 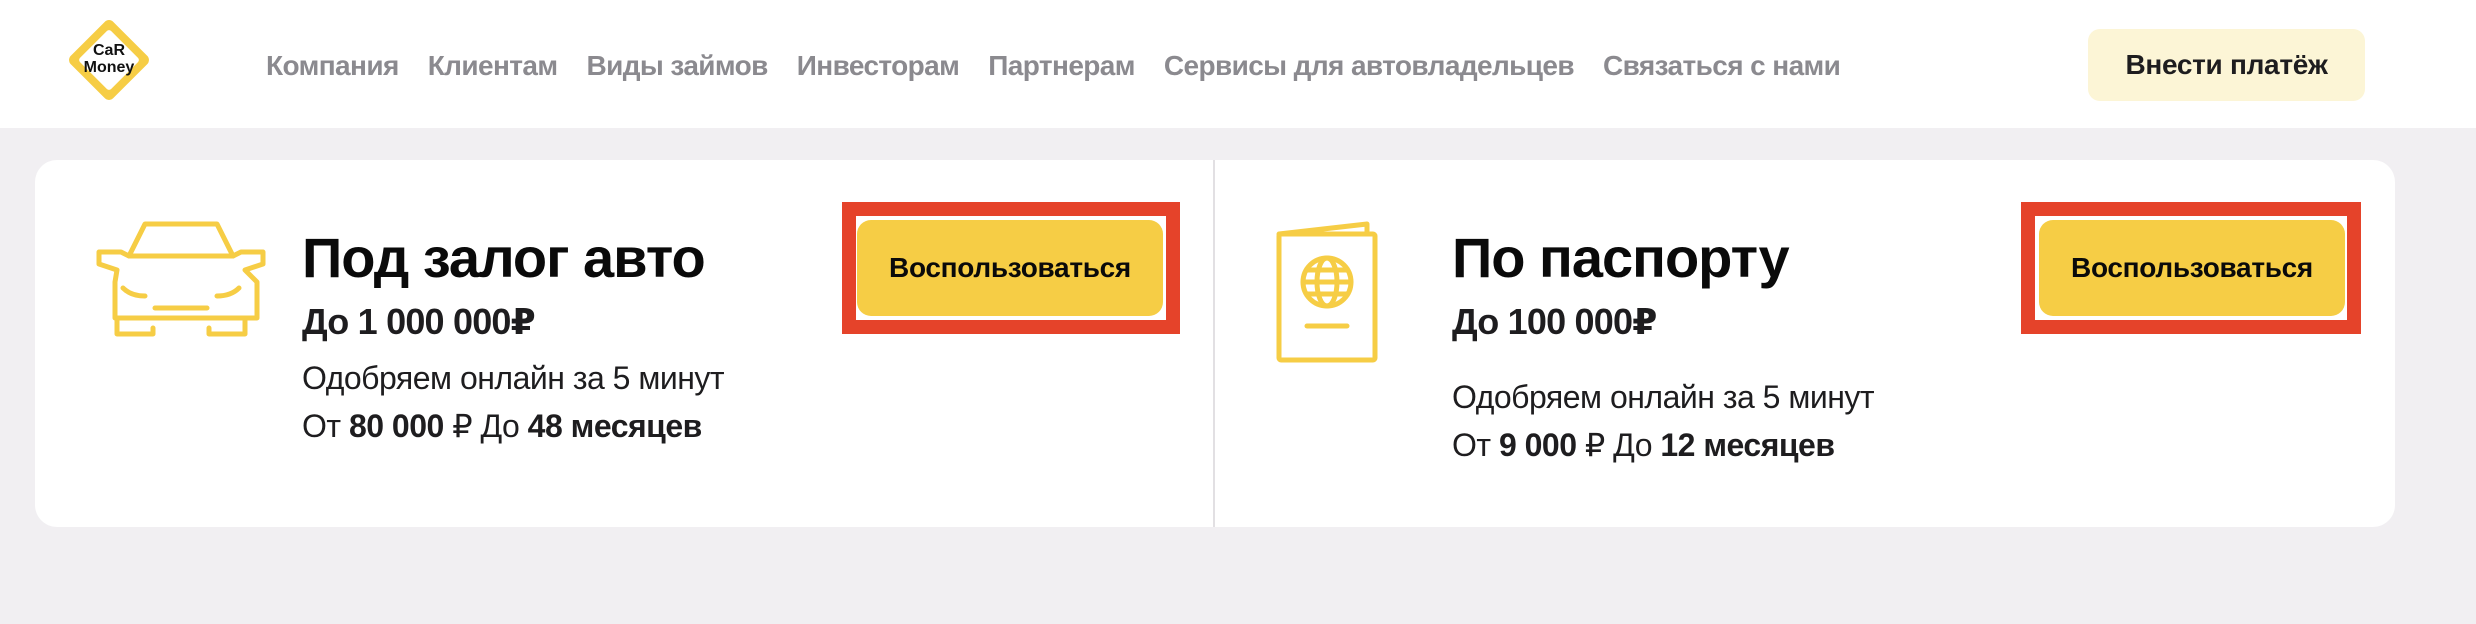 I want to click on nav-item-contact: Связаться с нами, so click(x=1722, y=66).